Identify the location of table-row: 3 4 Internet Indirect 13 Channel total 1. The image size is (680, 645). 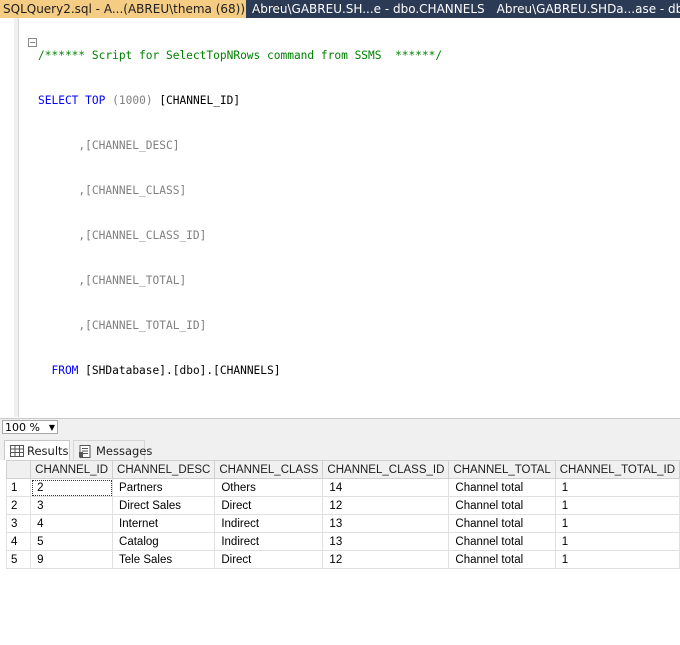
(342, 523).